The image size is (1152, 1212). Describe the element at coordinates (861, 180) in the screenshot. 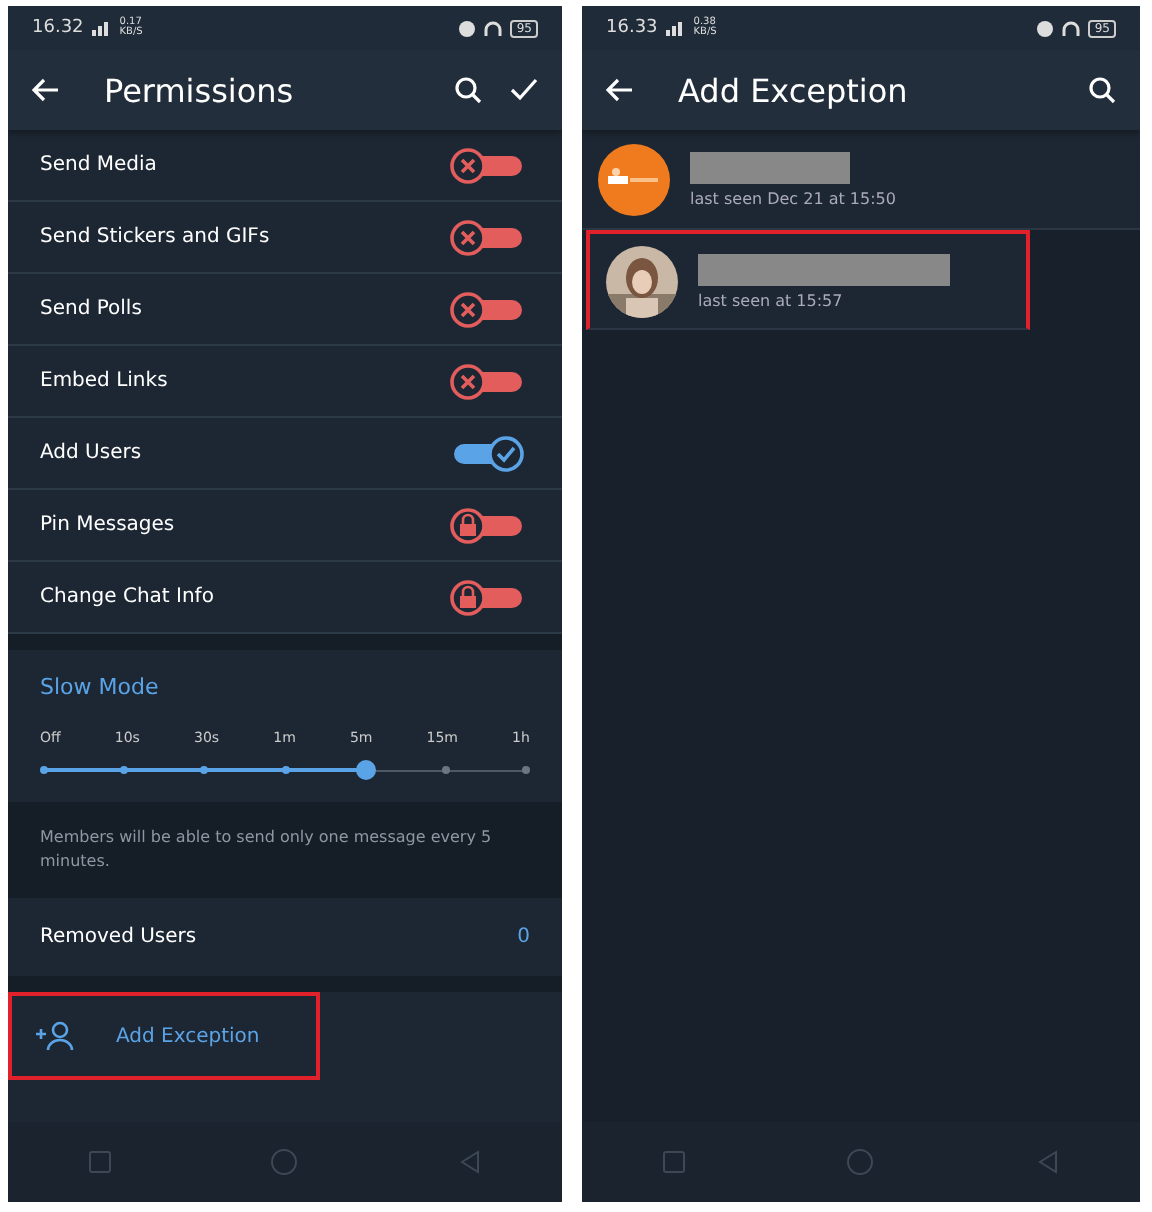

I see `contact-row: last seen Dec 21 at 15:50` at that location.